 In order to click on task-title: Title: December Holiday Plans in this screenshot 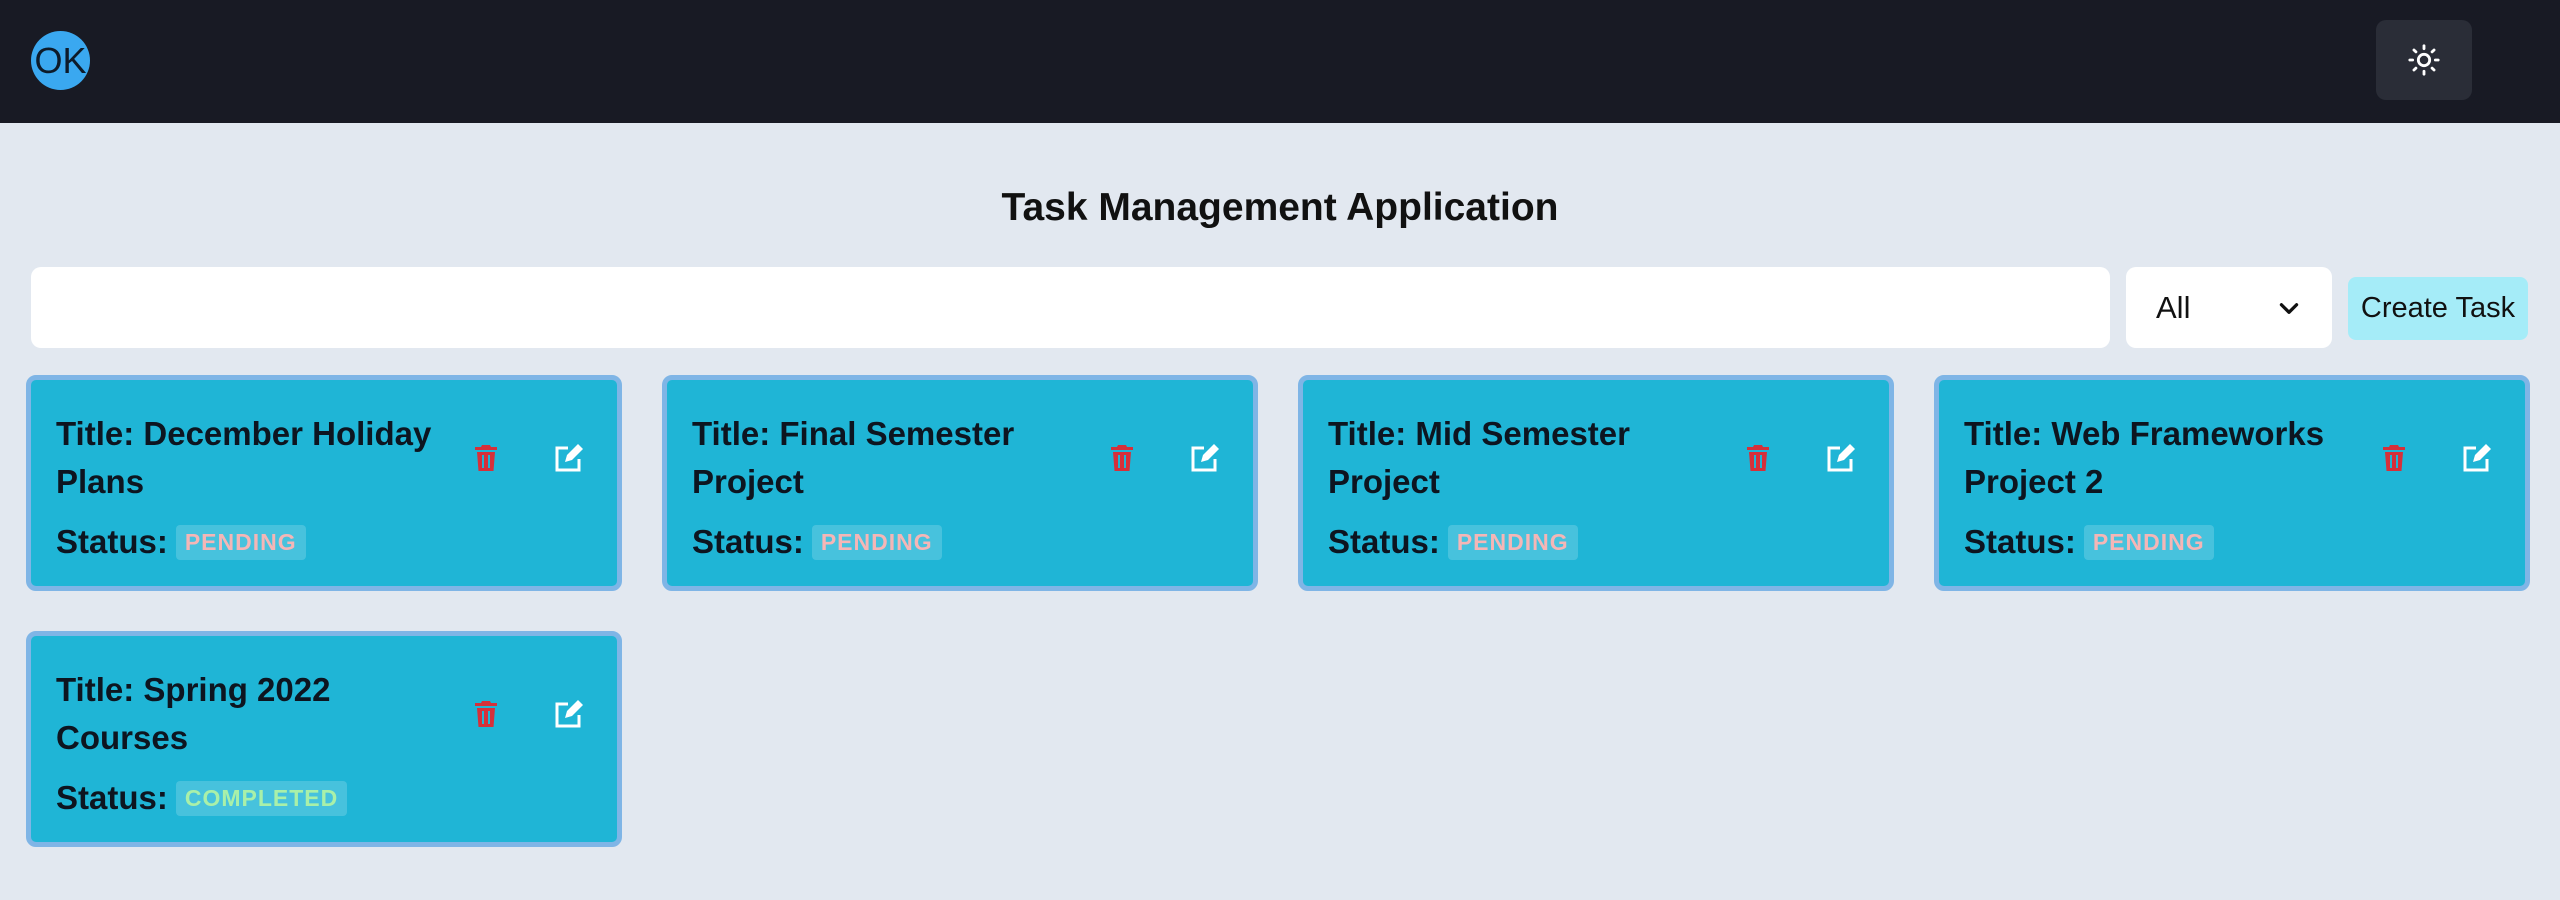, I will do `click(244, 457)`.